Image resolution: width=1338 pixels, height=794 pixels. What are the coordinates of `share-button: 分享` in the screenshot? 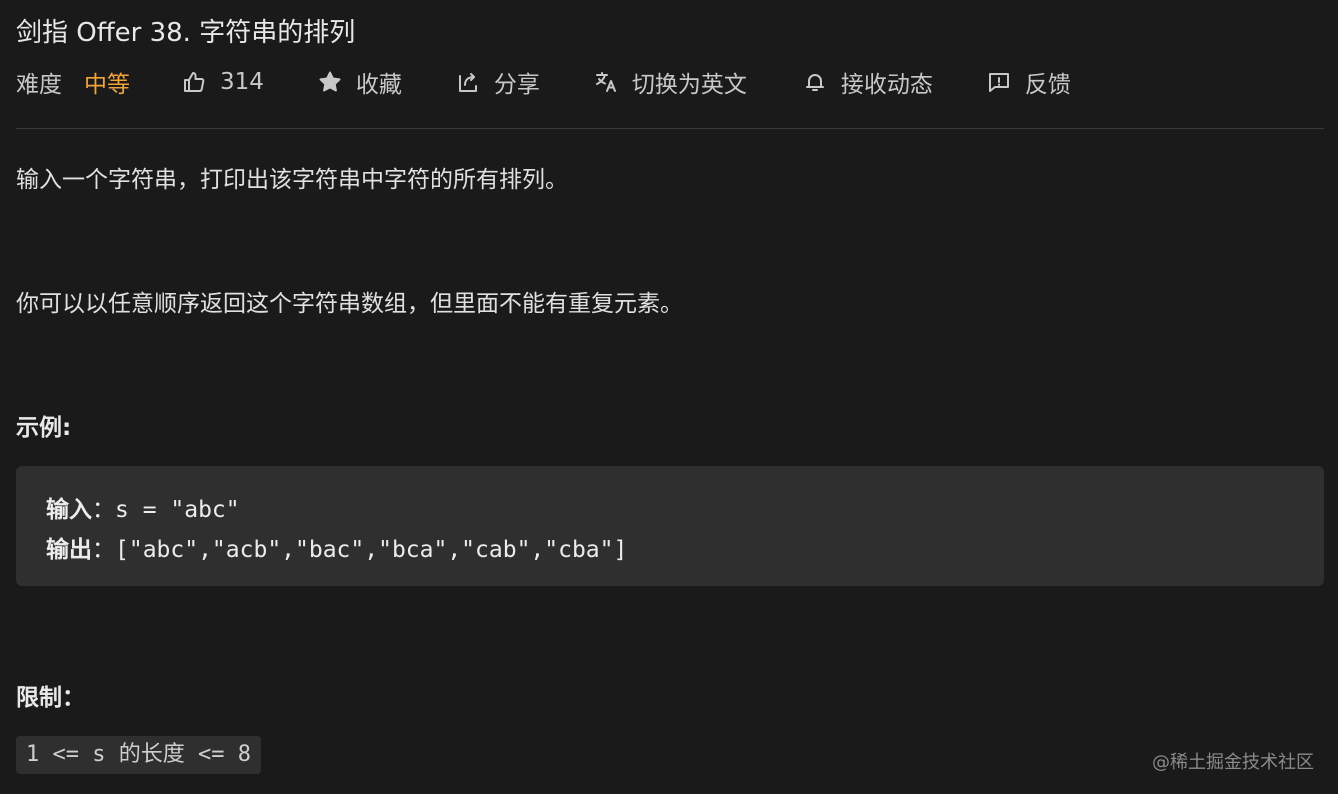 It's located at (498, 82).